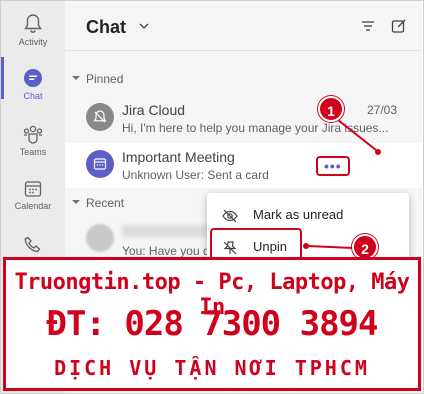 This screenshot has width=424, height=394. What do you see at coordinates (33, 23) in the screenshot?
I see `bell-icon` at bounding box center [33, 23].